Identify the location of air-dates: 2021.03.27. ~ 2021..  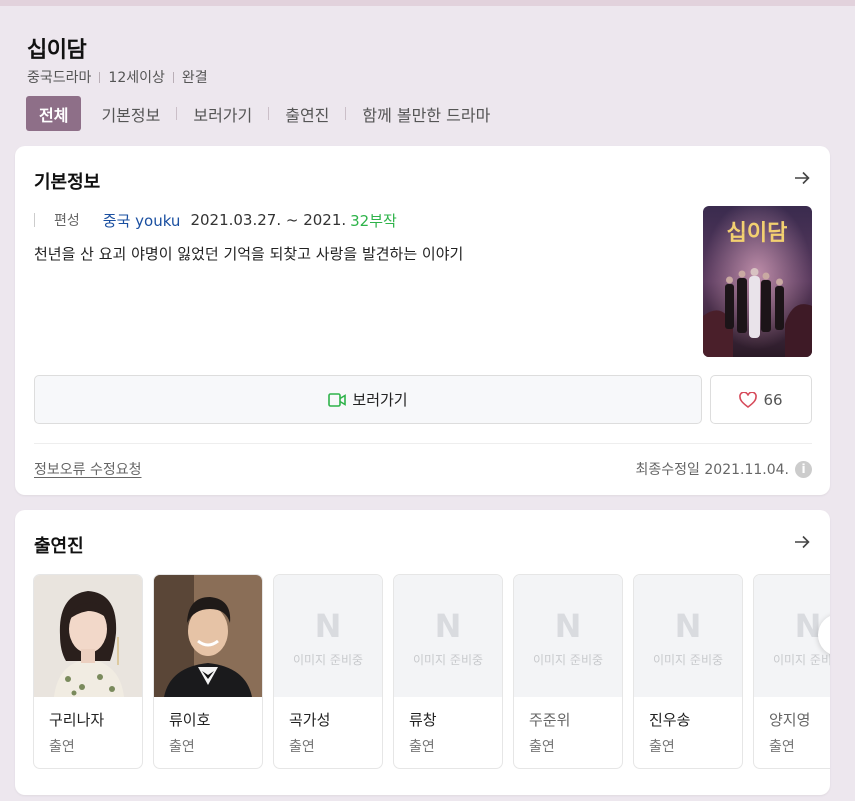
(268, 220).